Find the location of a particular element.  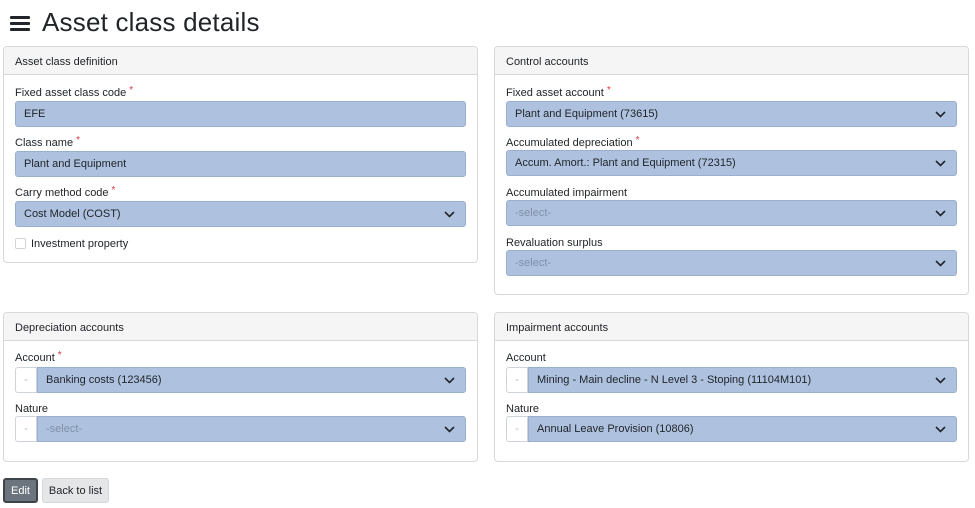

card-header-depreciation: Depreciation accounts is located at coordinates (240, 327).